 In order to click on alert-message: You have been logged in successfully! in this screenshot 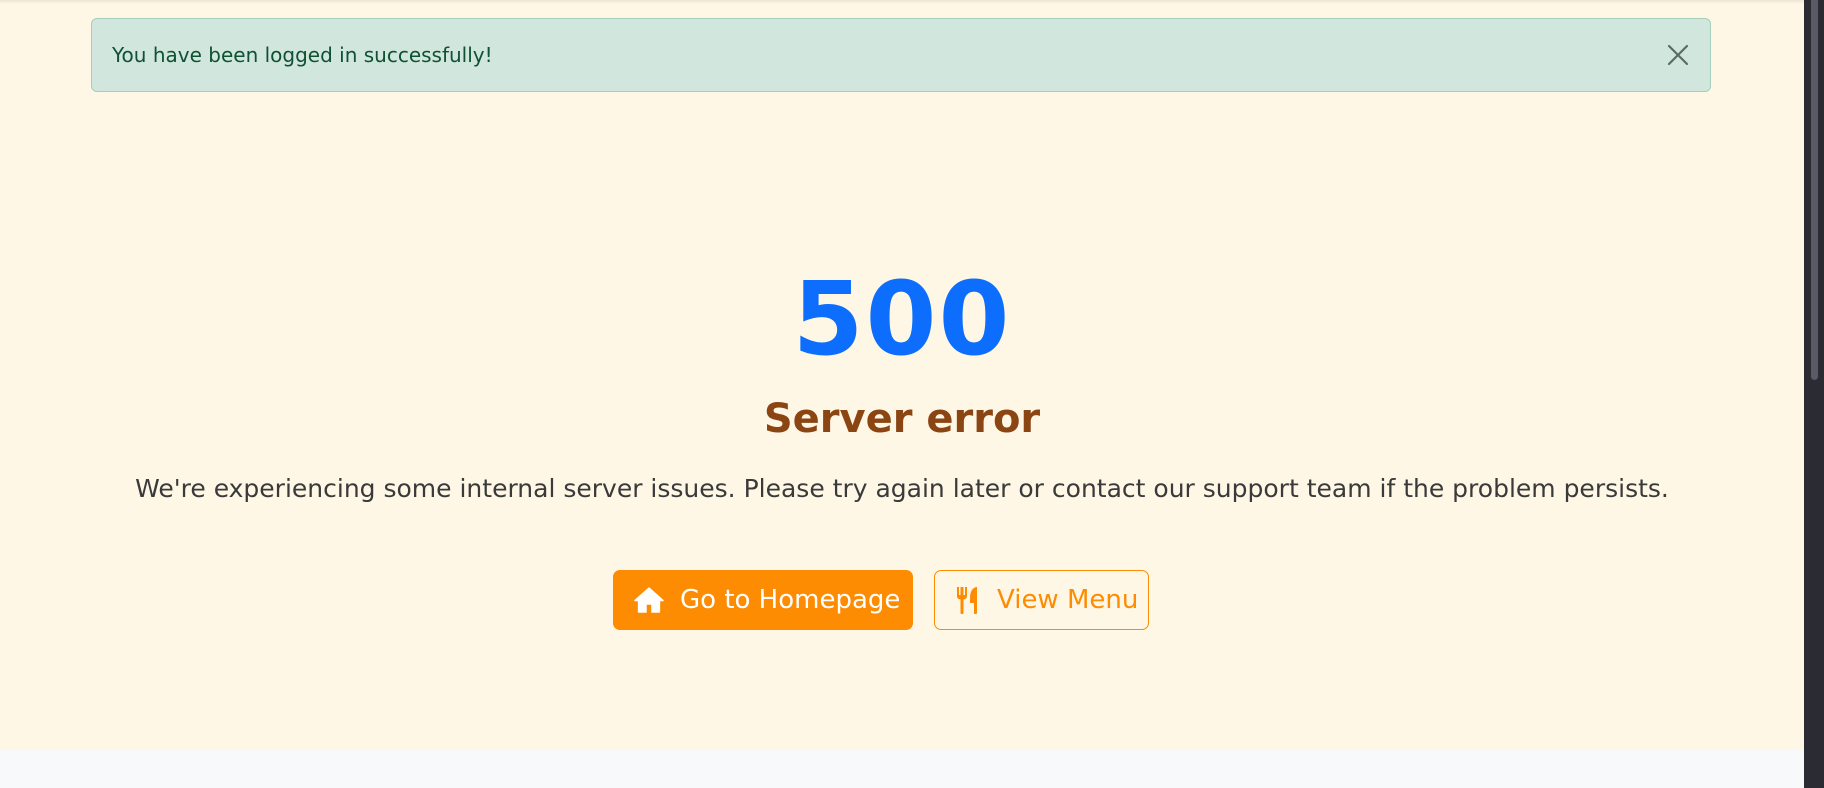, I will do `click(302, 55)`.